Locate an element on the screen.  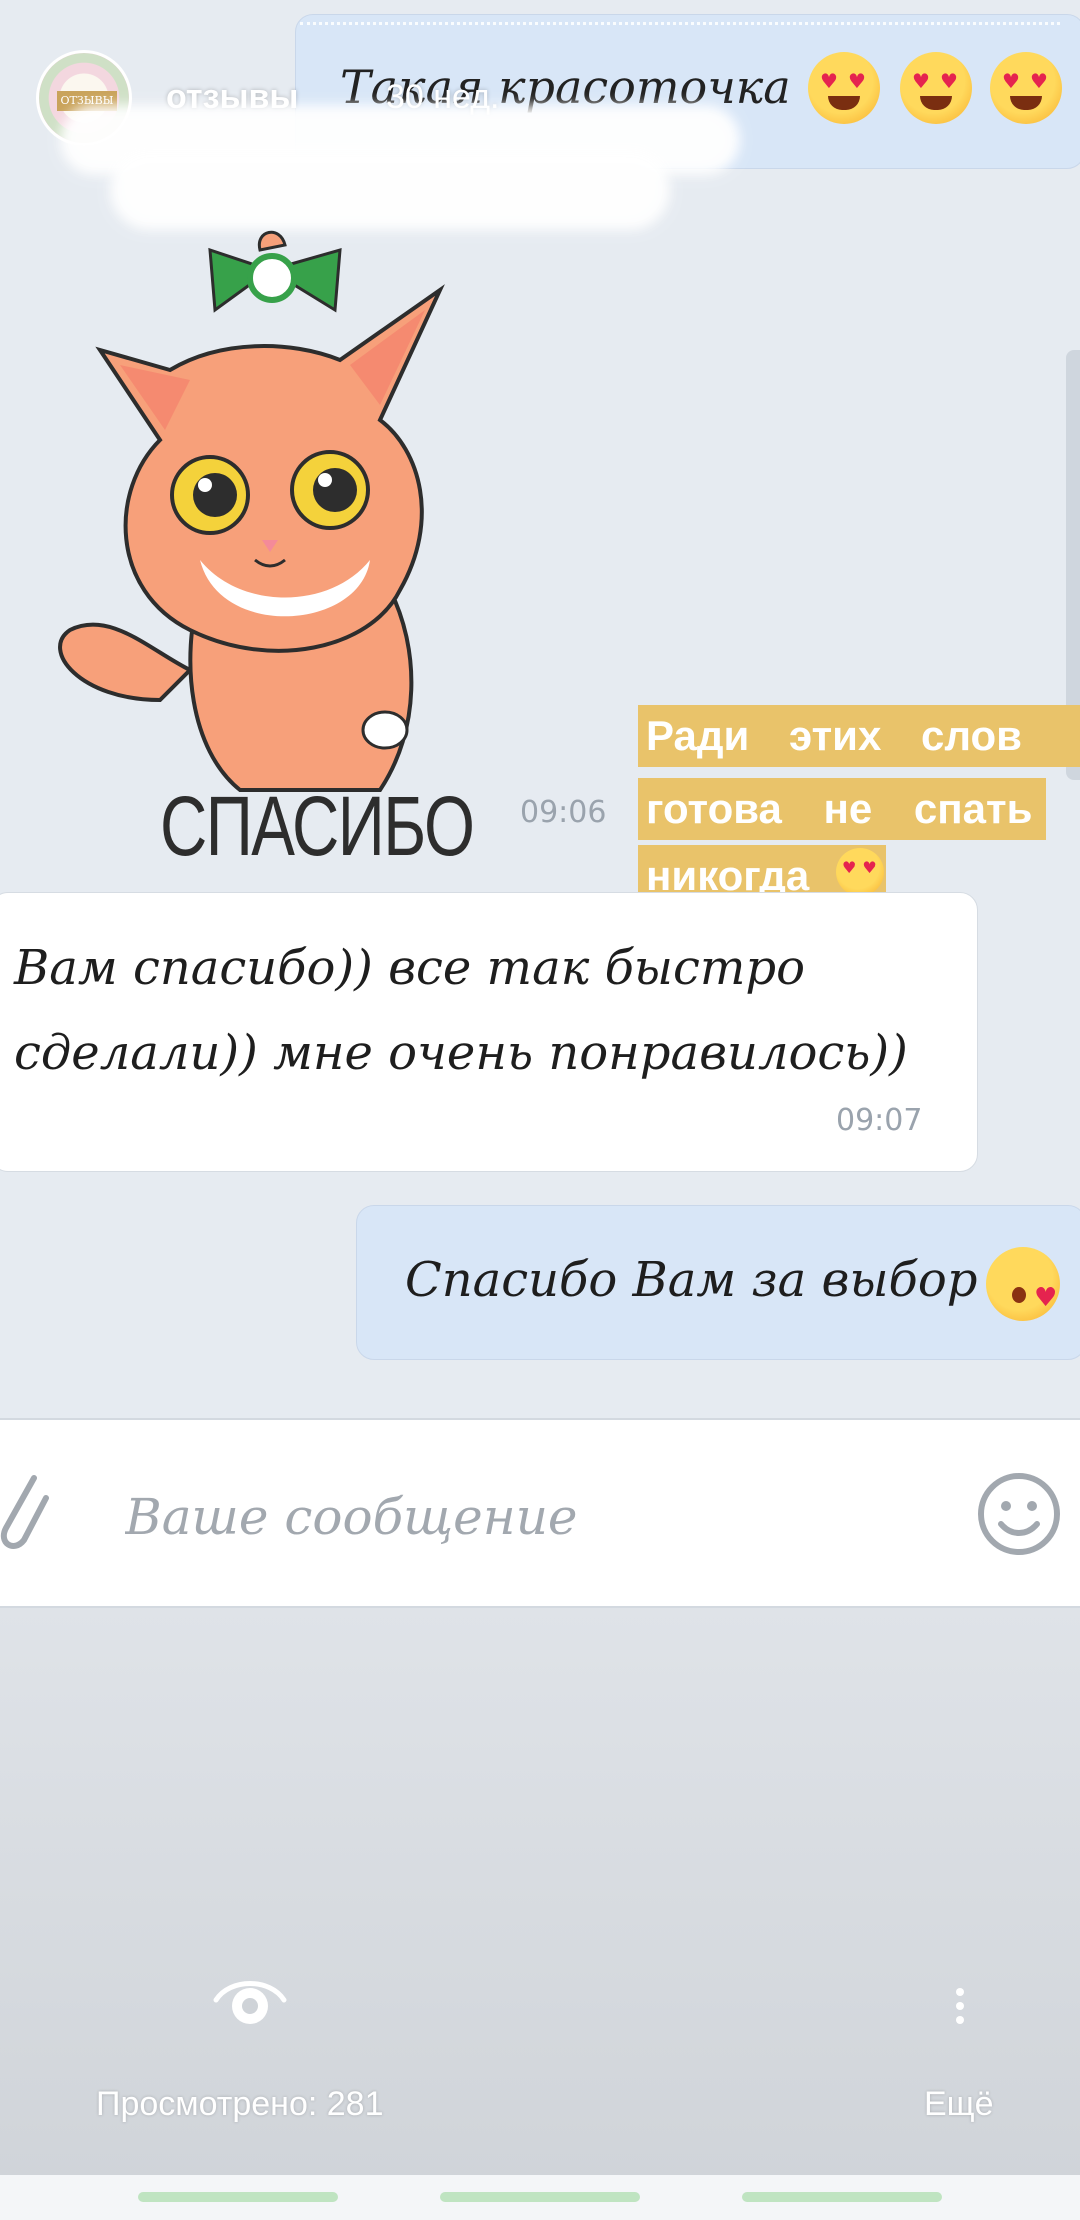
smile-icon is located at coordinates (1019, 1514).